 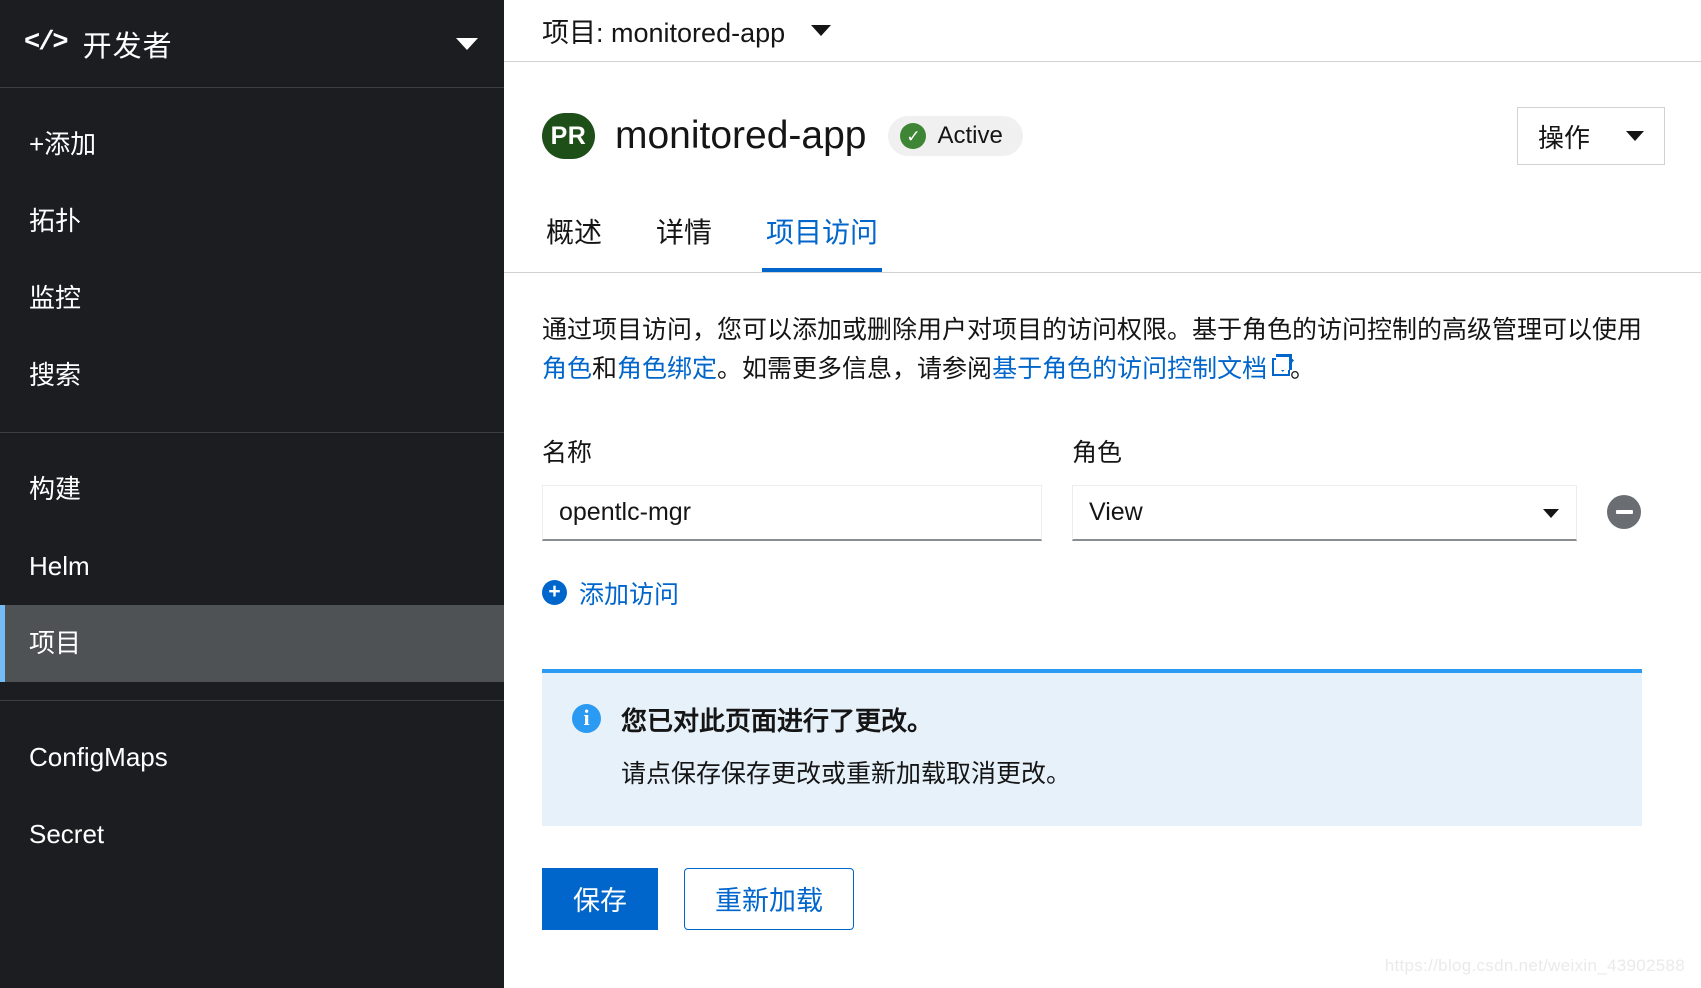 What do you see at coordinates (822, 235) in the screenshot?
I see `tab-project-access: 项目访问` at bounding box center [822, 235].